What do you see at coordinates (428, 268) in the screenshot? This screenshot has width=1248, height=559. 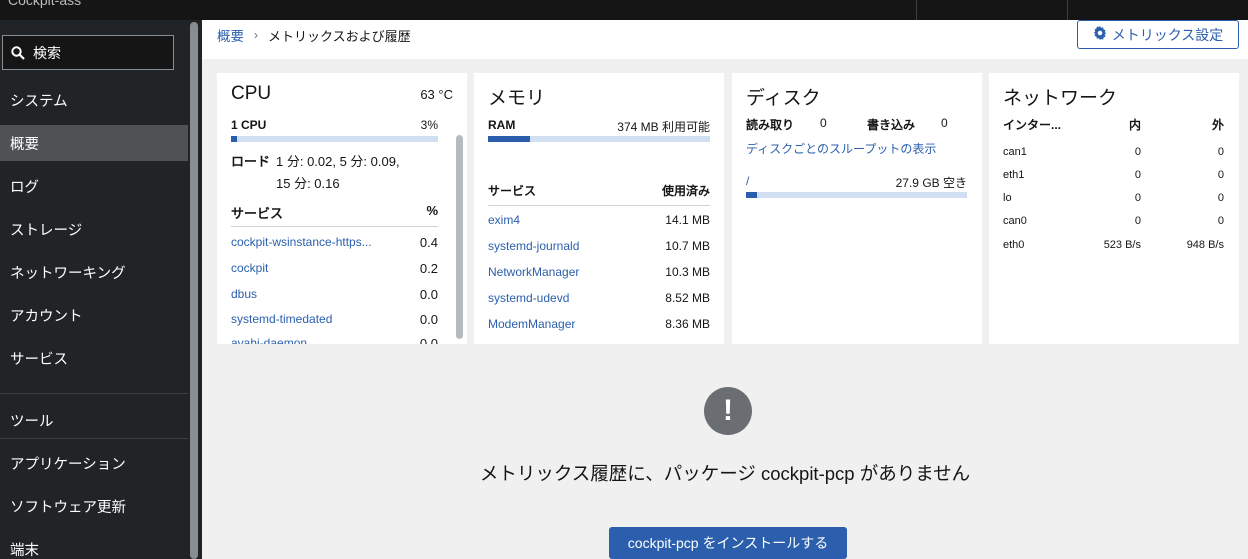 I see `cpu-service-value: 0.2` at bounding box center [428, 268].